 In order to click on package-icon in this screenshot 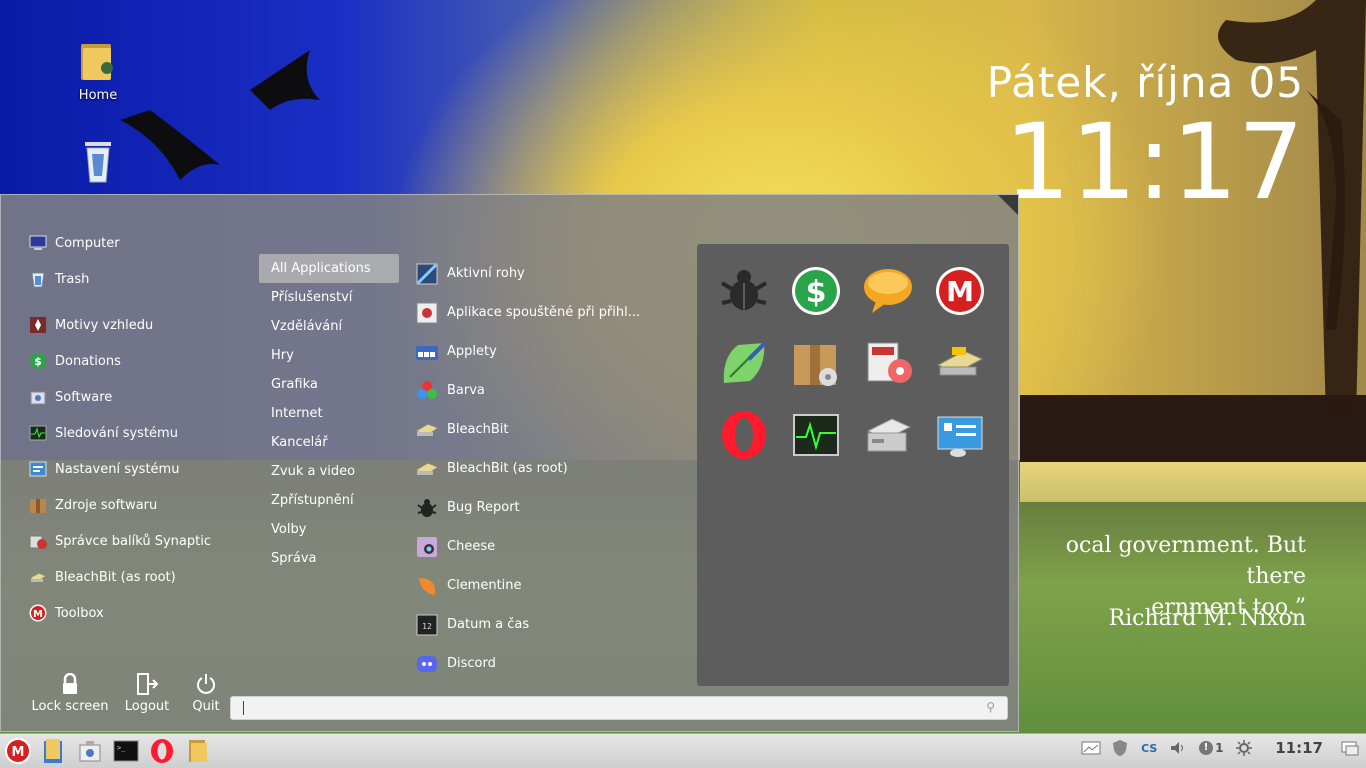, I will do `click(816, 363)`.